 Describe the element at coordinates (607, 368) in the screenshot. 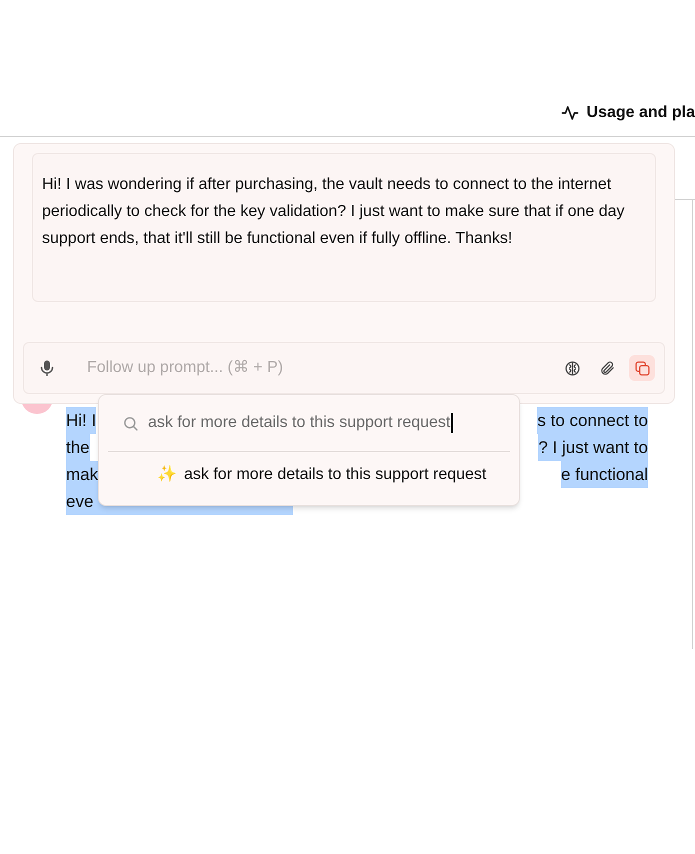

I see `paperclip-icon` at that location.